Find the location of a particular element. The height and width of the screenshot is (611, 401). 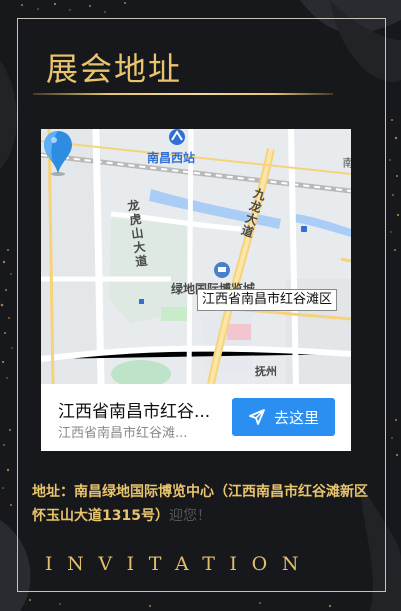

map-label-station: 南昌西站 is located at coordinates (171, 158).